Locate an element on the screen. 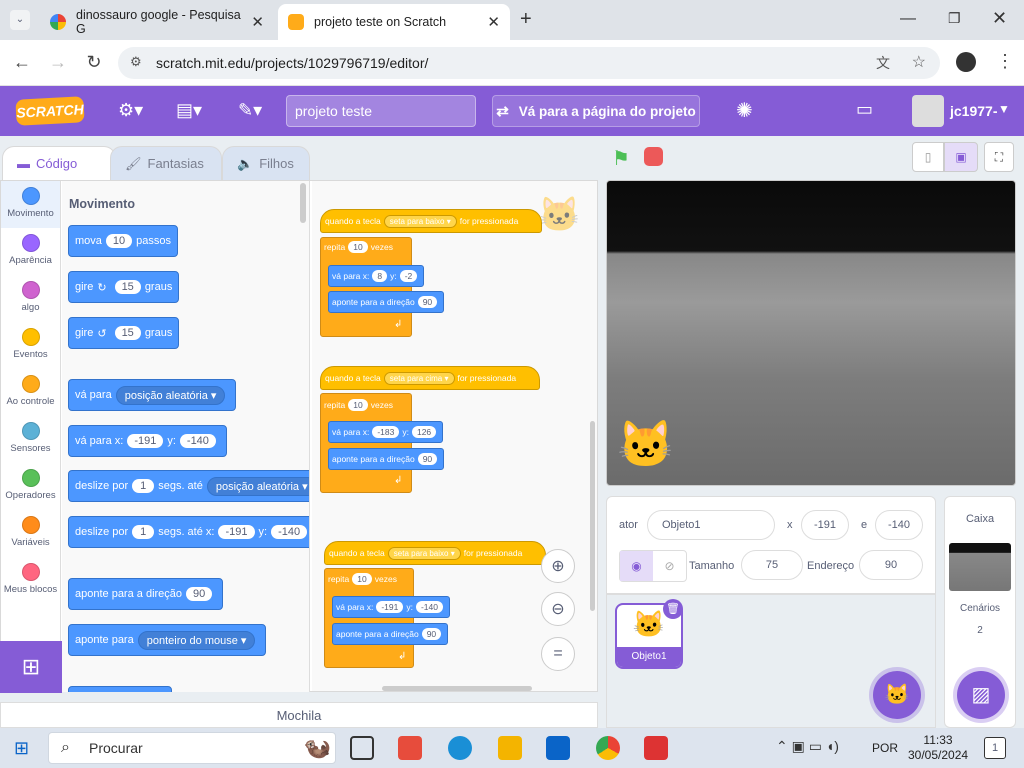  block-turn-left: gire ↺ 15 graus is located at coordinates (124, 333).